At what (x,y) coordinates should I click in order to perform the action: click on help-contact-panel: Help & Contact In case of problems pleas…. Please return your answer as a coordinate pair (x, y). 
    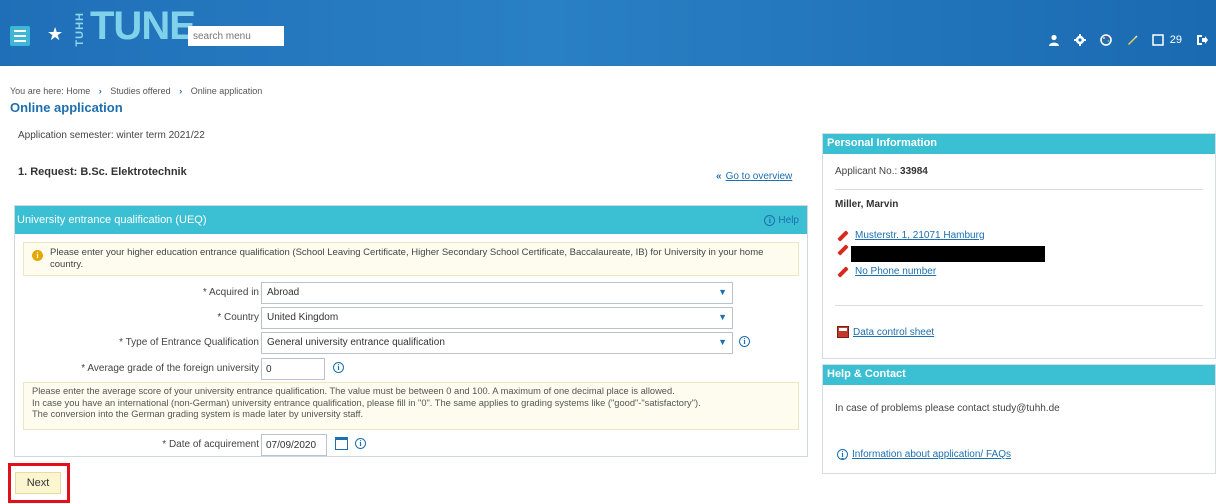
    Looking at the image, I should click on (1019, 419).